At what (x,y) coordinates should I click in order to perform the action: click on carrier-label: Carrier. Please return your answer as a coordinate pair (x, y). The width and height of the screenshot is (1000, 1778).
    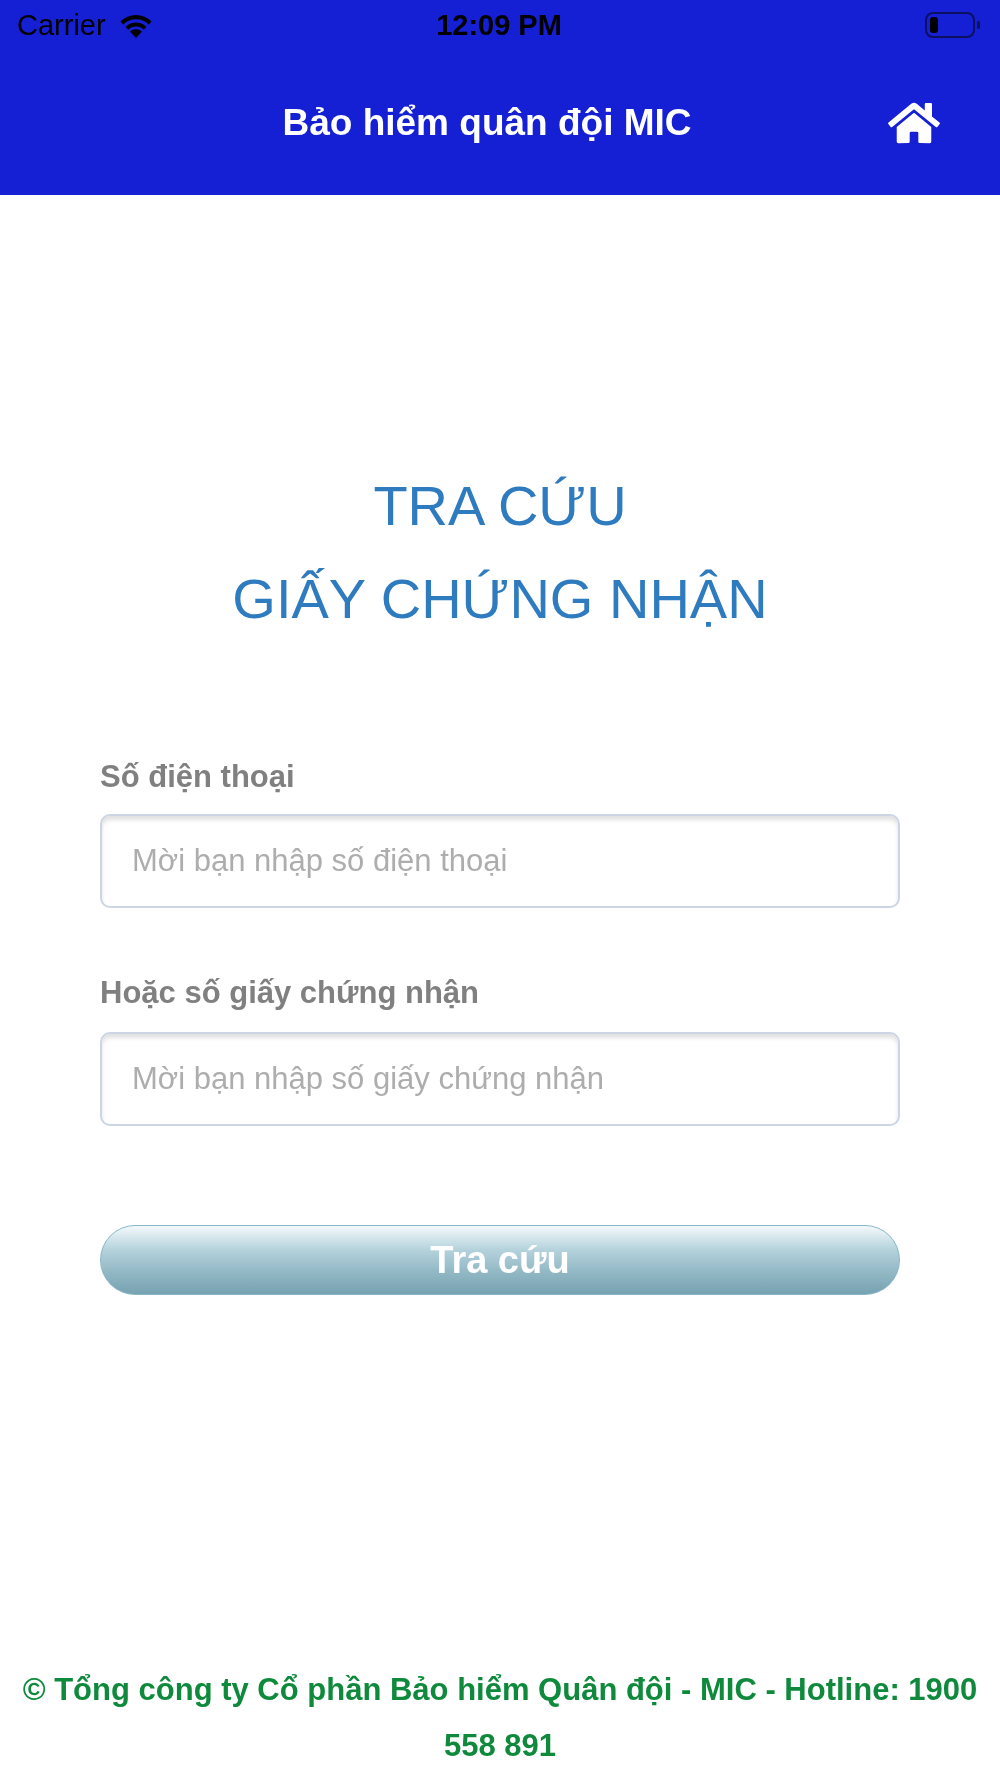
    Looking at the image, I should click on (61, 25).